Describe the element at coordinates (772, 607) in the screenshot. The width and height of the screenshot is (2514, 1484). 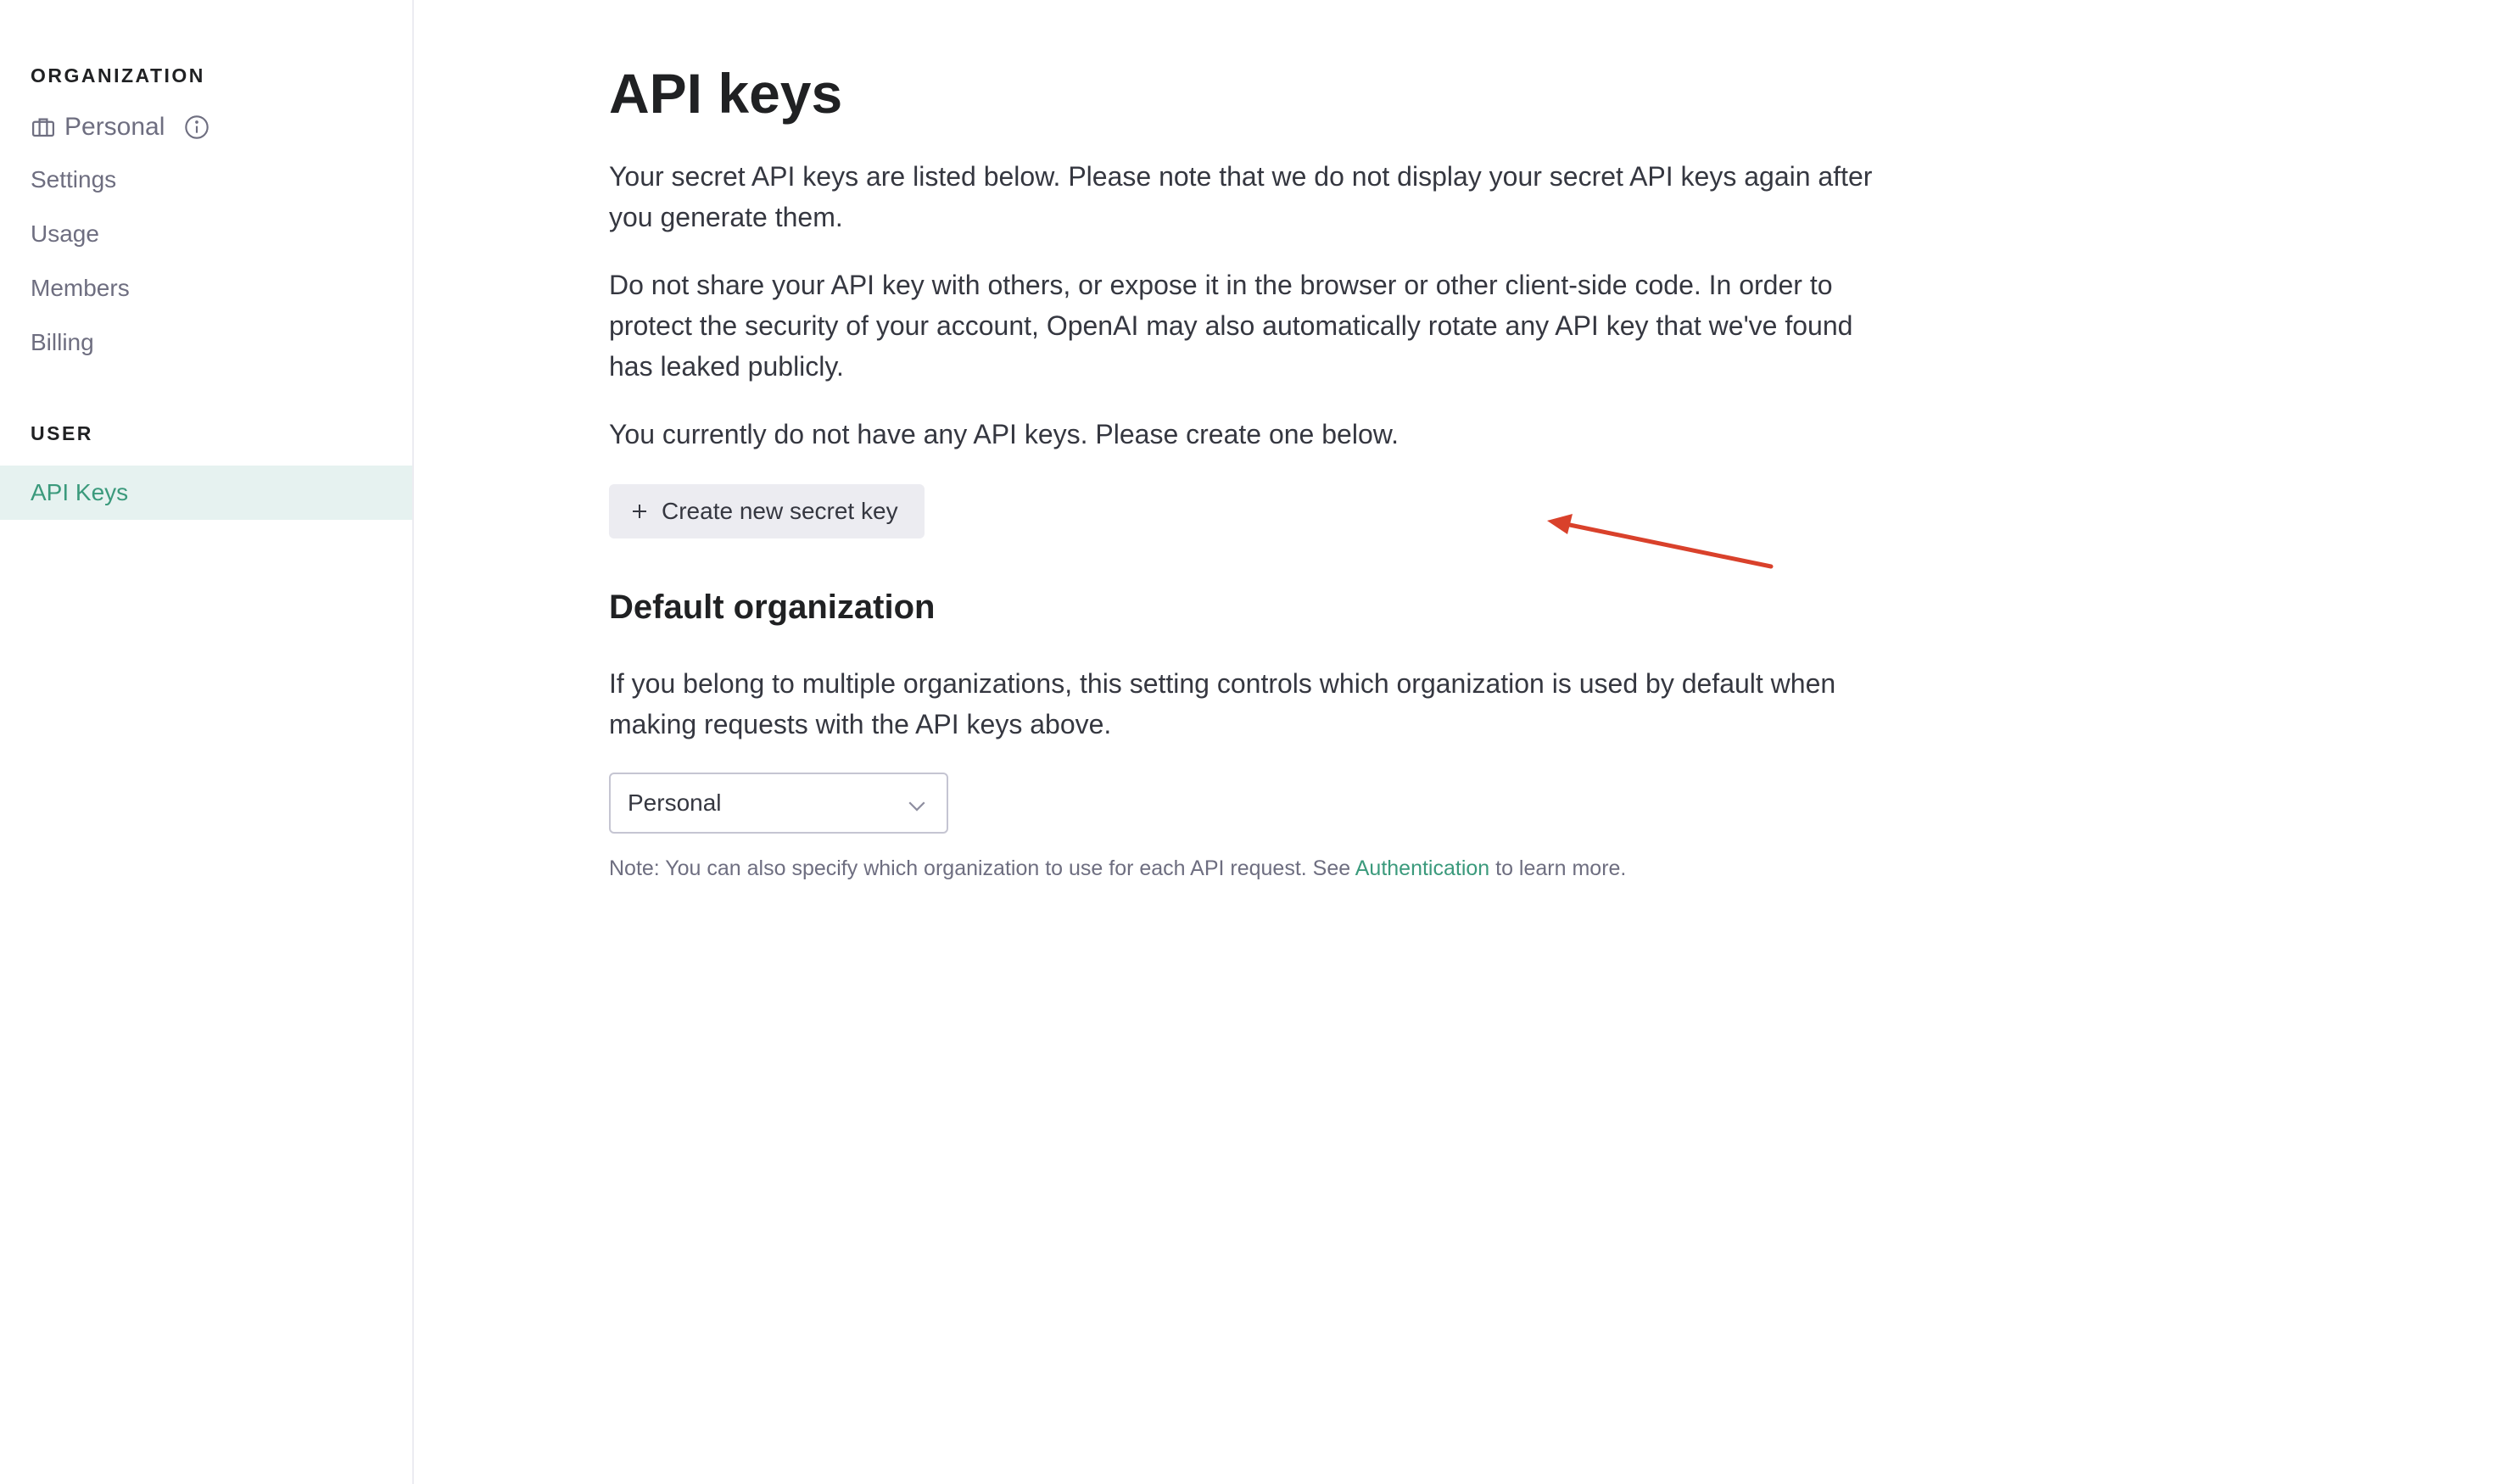
I see `default-organization-title: Default organization` at that location.